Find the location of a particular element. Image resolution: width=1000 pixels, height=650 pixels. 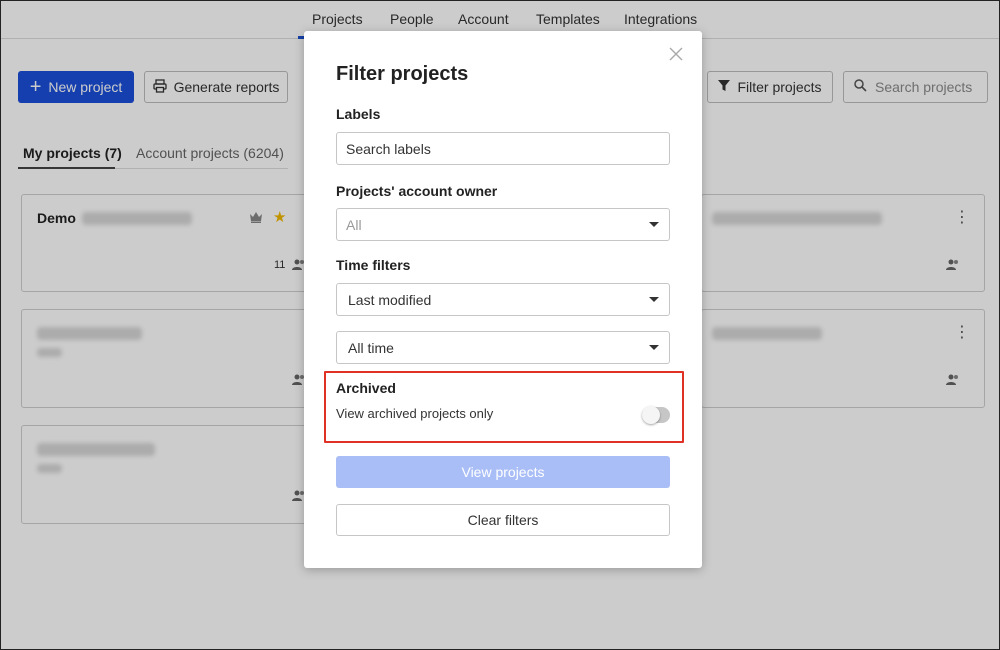

account-owner-value: All is located at coordinates (354, 224).